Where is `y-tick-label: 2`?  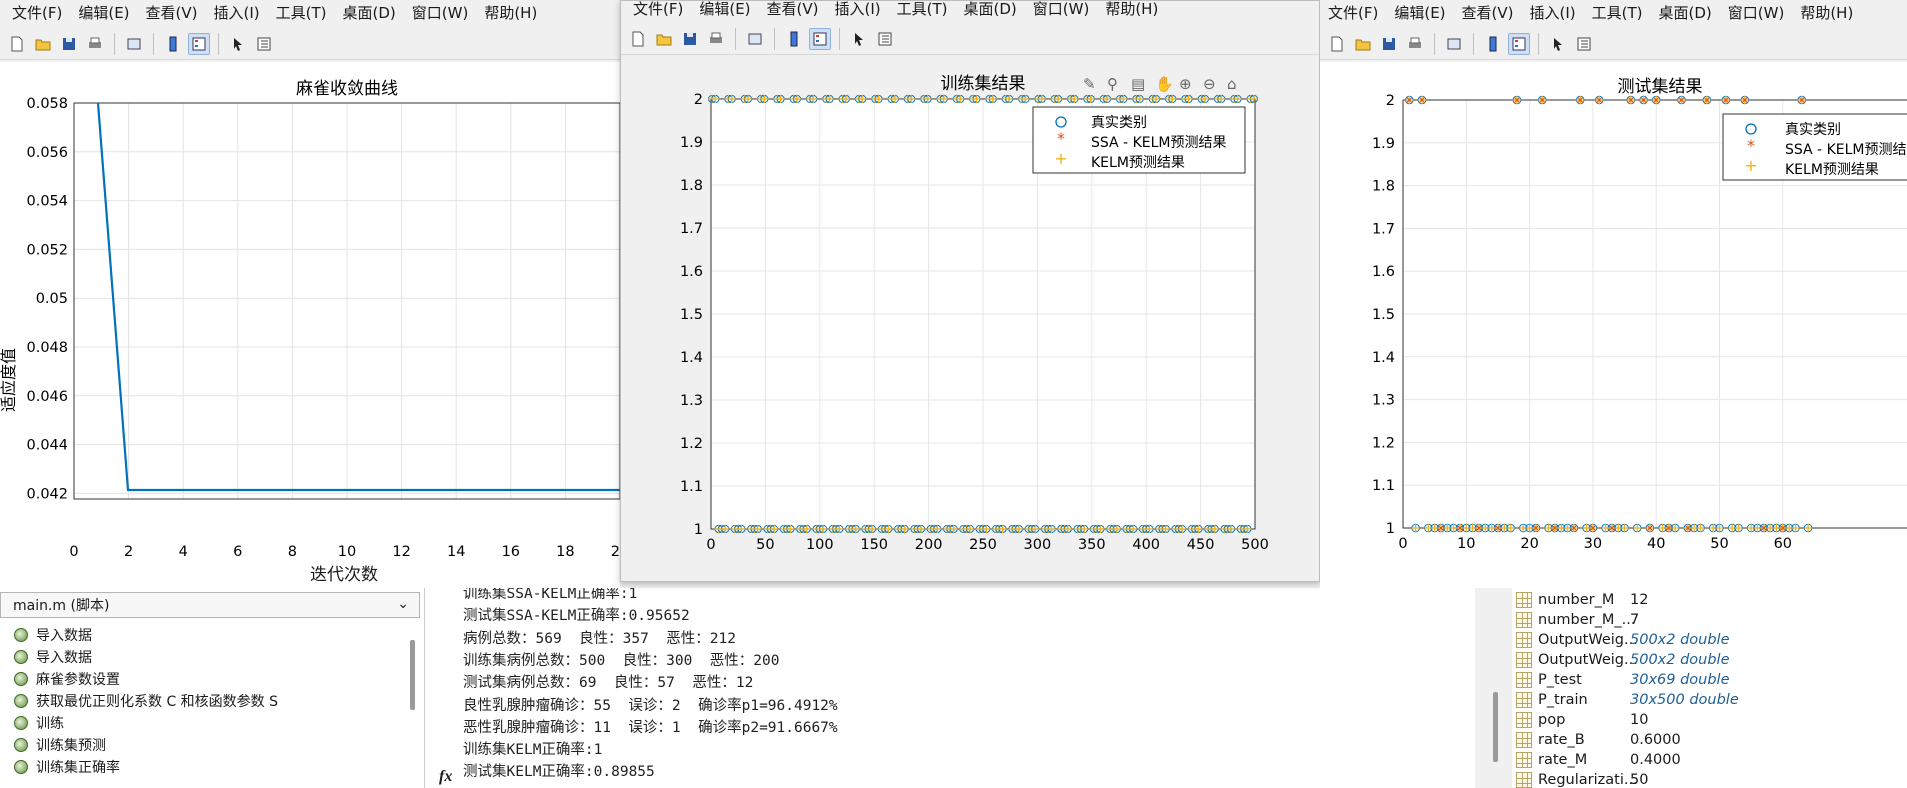 y-tick-label: 2 is located at coordinates (1390, 101).